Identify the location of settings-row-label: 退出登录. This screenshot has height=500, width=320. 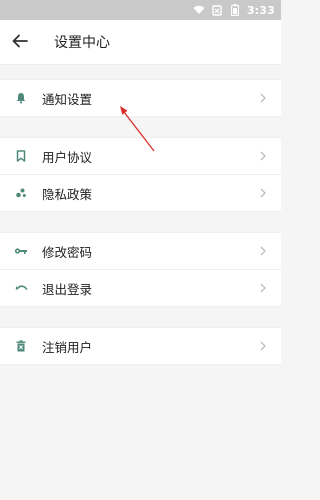
(67, 289).